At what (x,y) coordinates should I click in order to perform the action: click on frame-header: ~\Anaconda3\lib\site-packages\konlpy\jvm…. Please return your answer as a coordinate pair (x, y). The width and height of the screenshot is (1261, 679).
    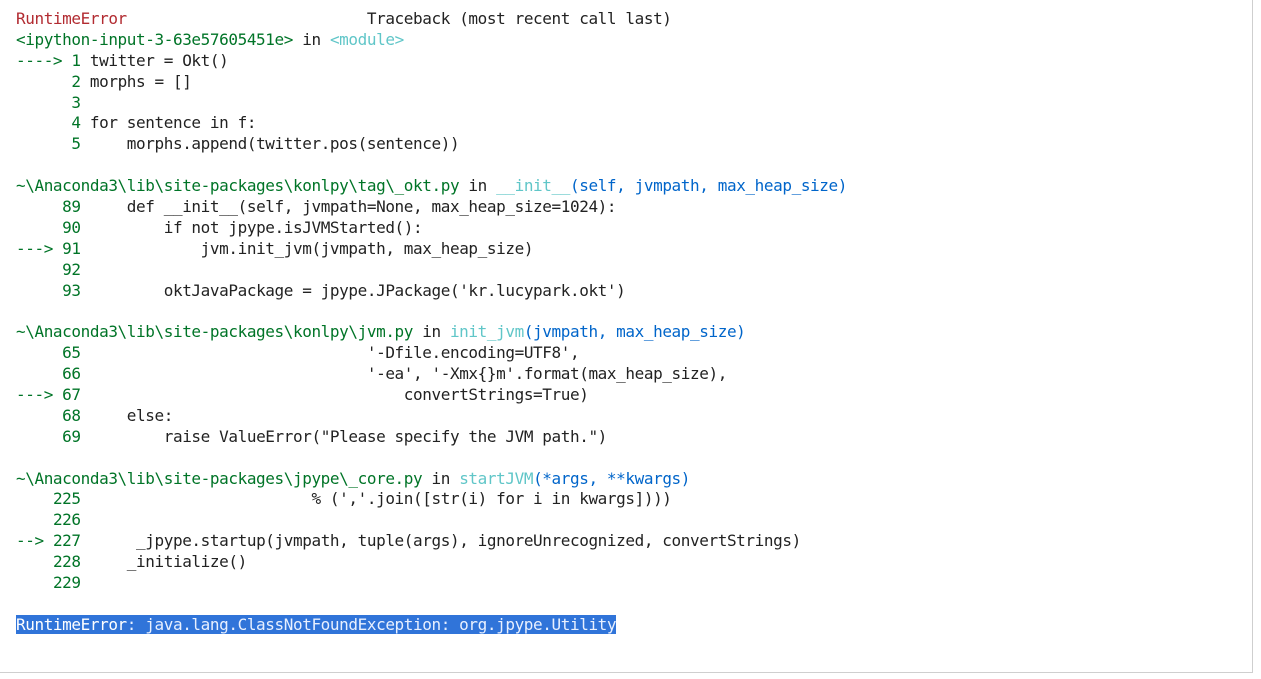
    Looking at the image, I should click on (381, 332).